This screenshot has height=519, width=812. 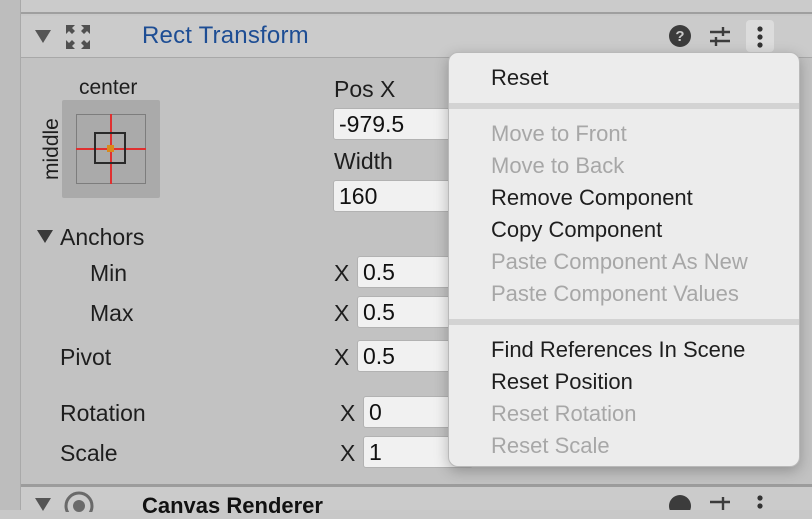 What do you see at coordinates (108, 87) in the screenshot?
I see `anchor-horizontal-label: center` at bounding box center [108, 87].